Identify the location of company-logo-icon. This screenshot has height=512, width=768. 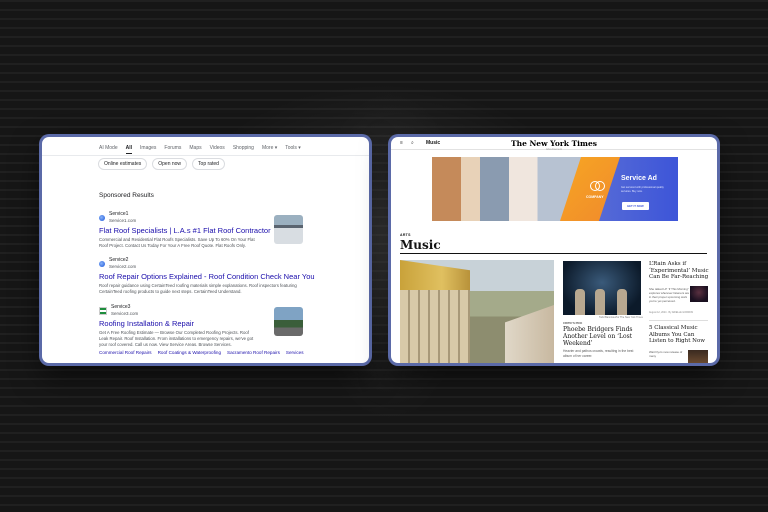
(597, 186).